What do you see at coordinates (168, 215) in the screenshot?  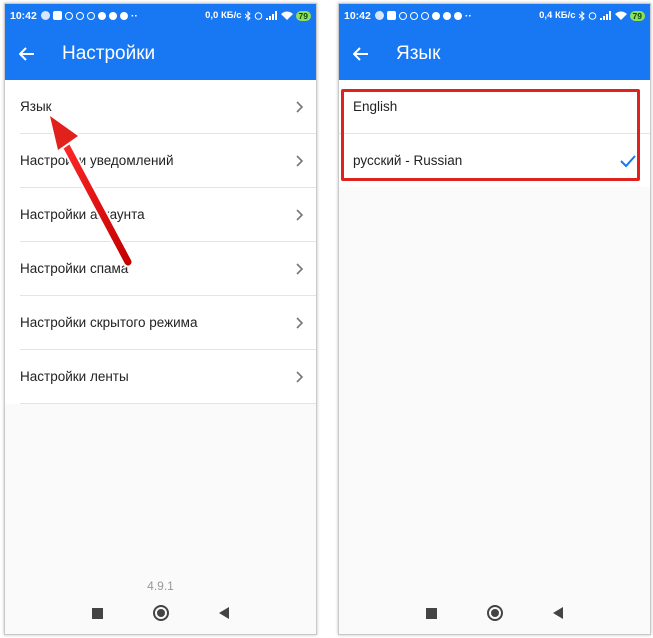 I see `settings-item-account: Настройки аккаунта` at bounding box center [168, 215].